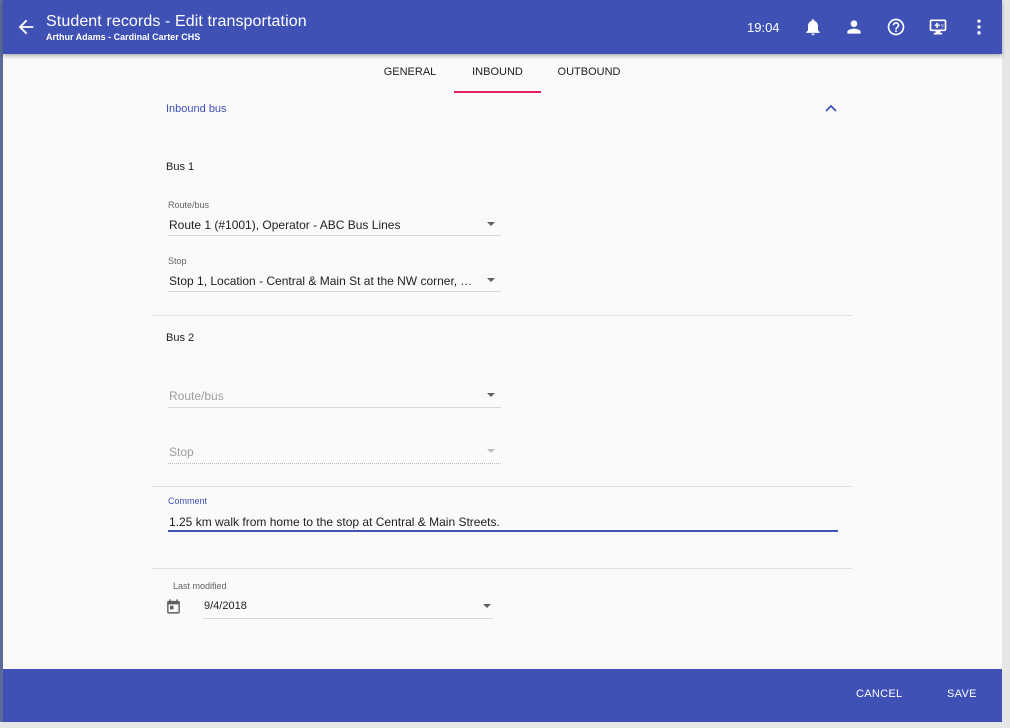 The image size is (1010, 728). I want to click on bell-icon, so click(813, 27).